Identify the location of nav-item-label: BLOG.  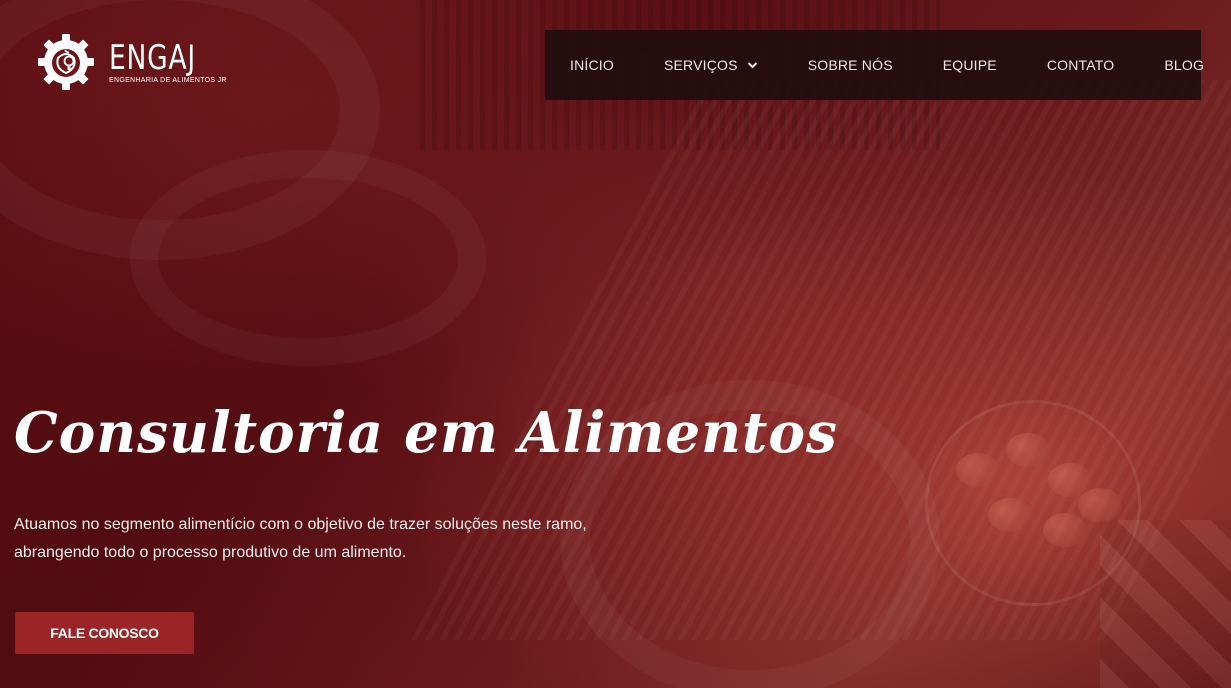
(1184, 65).